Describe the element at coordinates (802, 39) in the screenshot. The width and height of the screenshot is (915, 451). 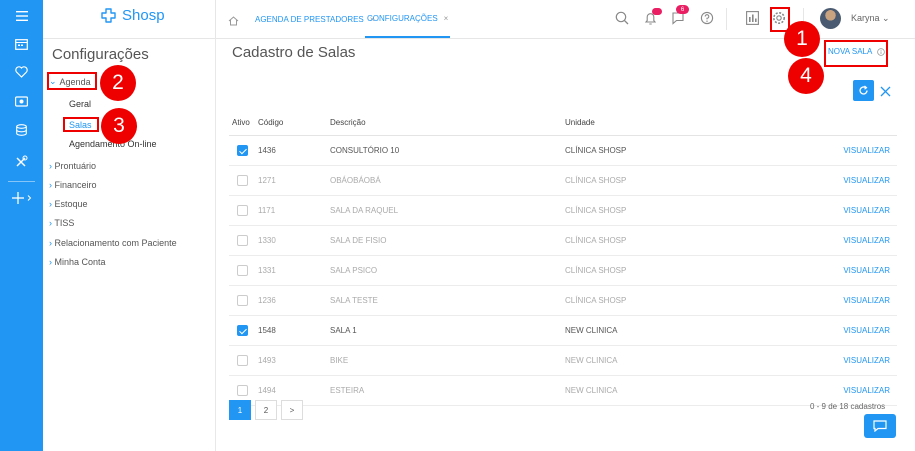
I see `annotation-marker-1: 1` at that location.